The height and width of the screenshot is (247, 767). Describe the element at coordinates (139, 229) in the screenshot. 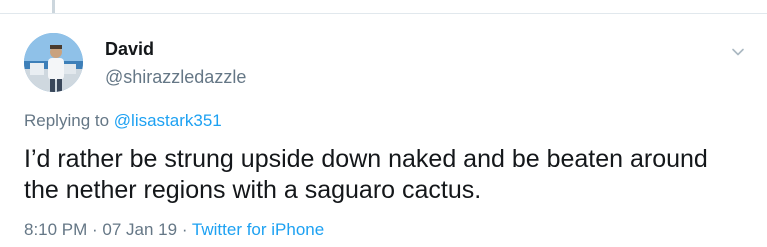

I see `tweet-date: 07 Jan 19` at that location.